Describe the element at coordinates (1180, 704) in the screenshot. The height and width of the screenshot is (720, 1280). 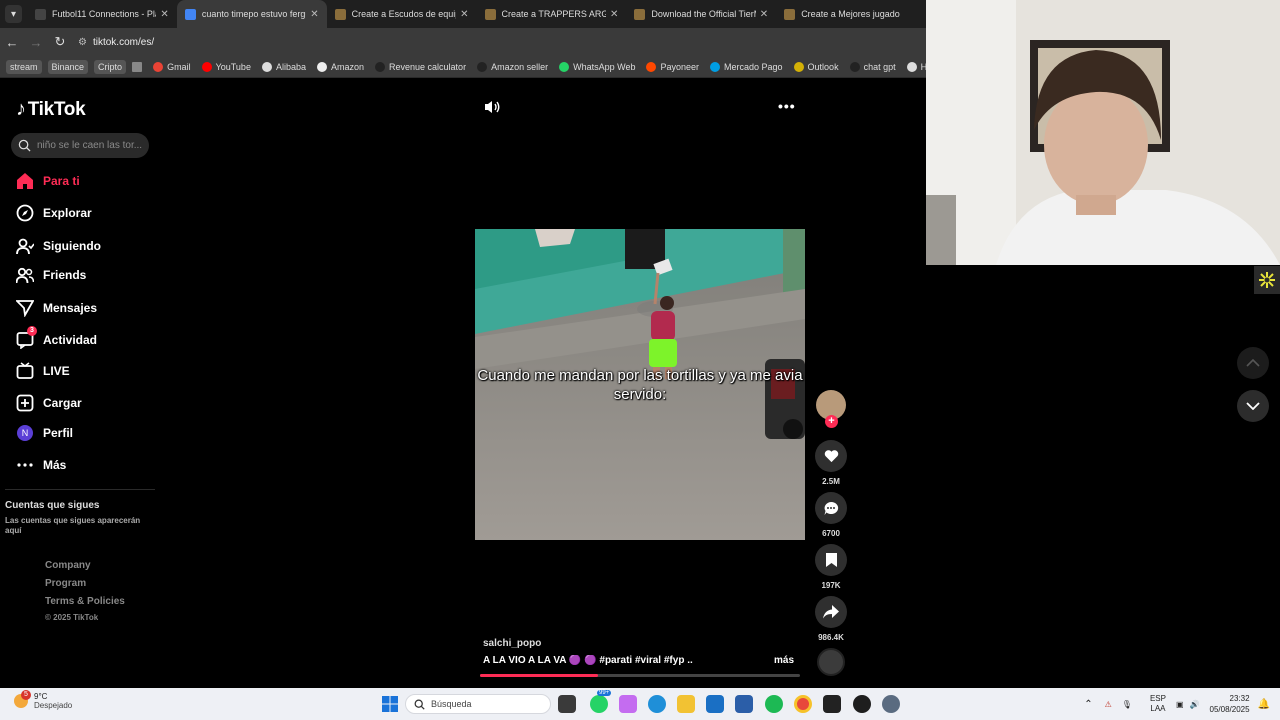
I see `wifi-icon: ▣` at that location.